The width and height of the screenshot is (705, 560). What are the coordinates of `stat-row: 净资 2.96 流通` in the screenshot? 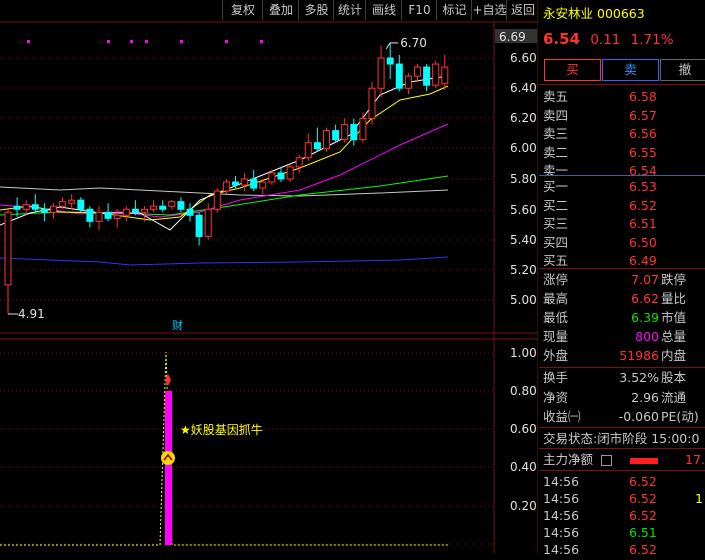 It's located at (624, 398).